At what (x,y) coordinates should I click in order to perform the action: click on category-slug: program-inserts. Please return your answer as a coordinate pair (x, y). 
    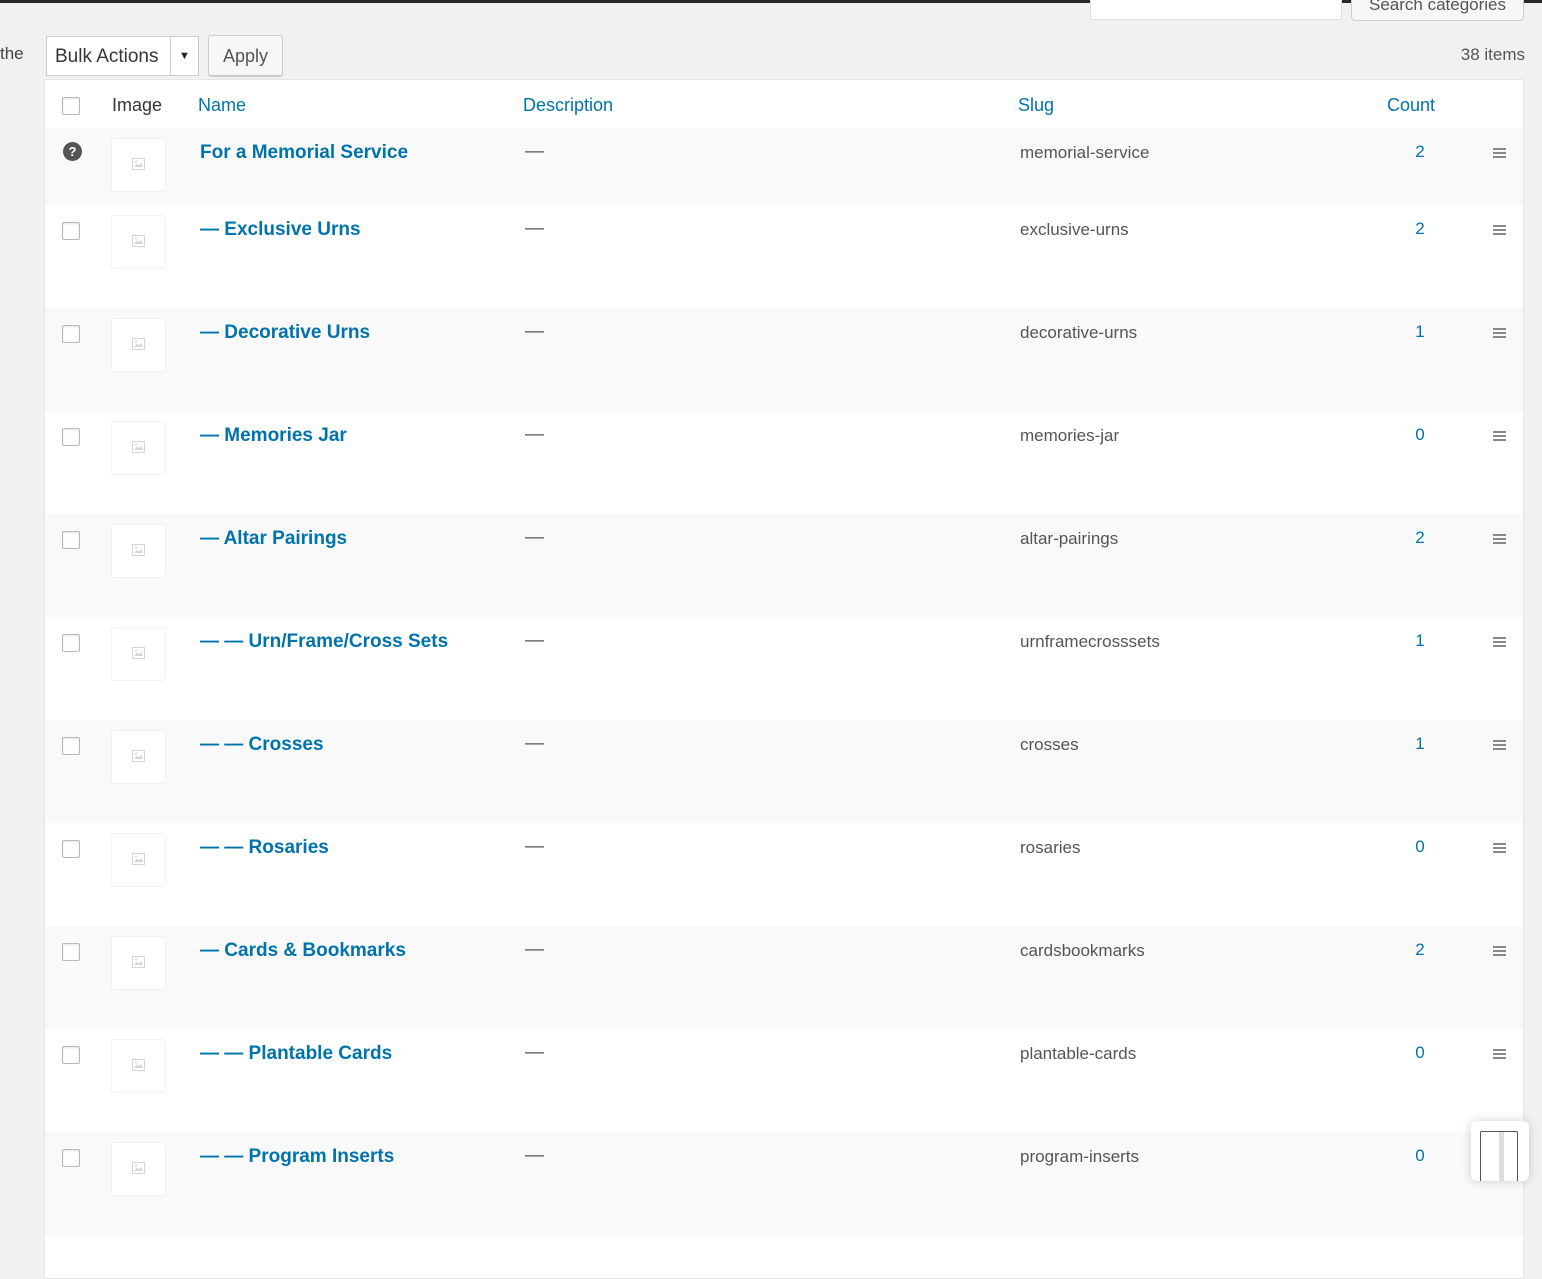
    Looking at the image, I should click on (1080, 1156).